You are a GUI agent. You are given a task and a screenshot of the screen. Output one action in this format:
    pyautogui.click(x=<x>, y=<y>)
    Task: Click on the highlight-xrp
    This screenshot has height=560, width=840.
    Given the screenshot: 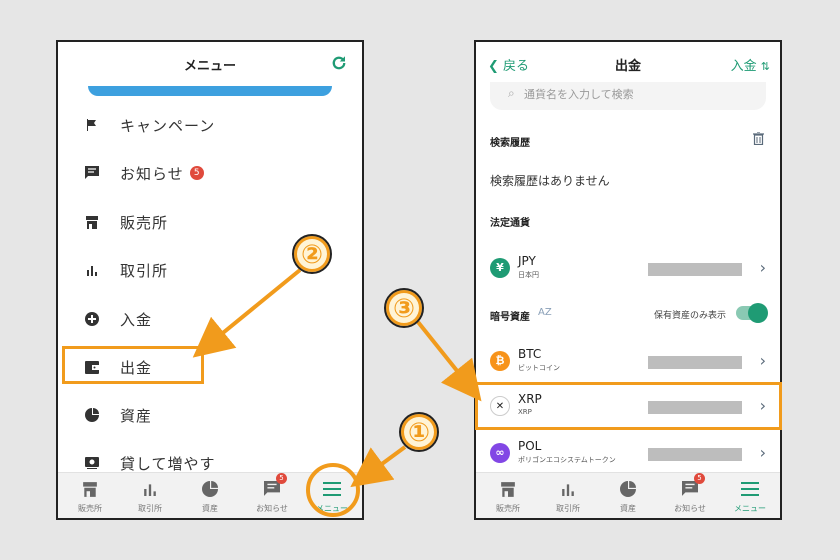 What is the action you would take?
    pyautogui.click(x=628, y=406)
    